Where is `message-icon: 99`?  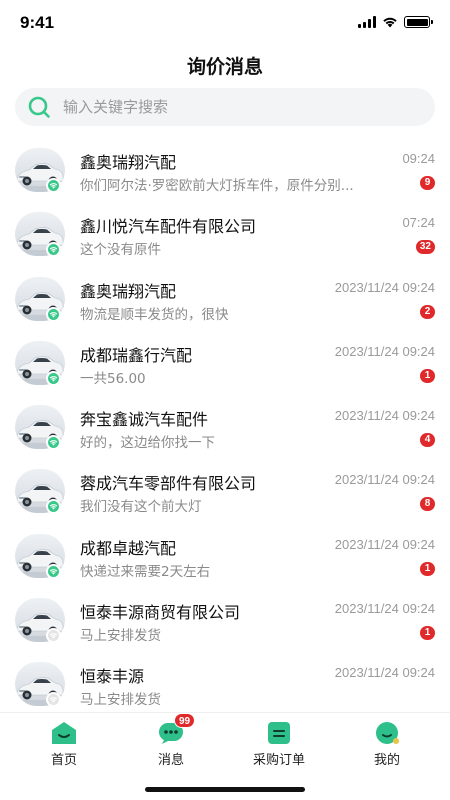
message-icon: 99 is located at coordinates (177, 729).